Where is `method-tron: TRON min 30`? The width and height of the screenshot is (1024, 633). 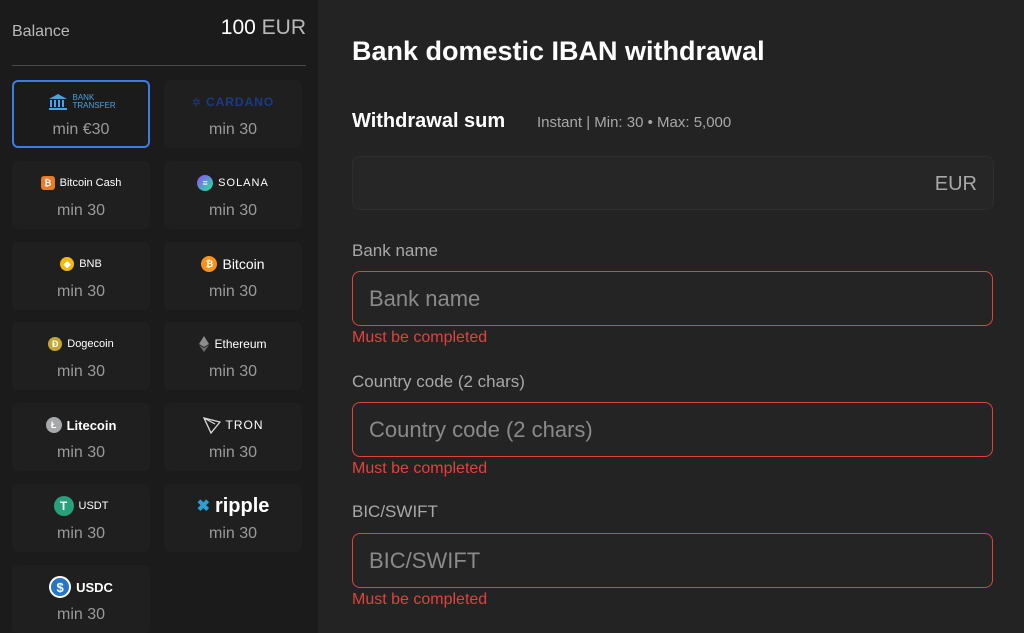
method-tron: TRON min 30 is located at coordinates (233, 437).